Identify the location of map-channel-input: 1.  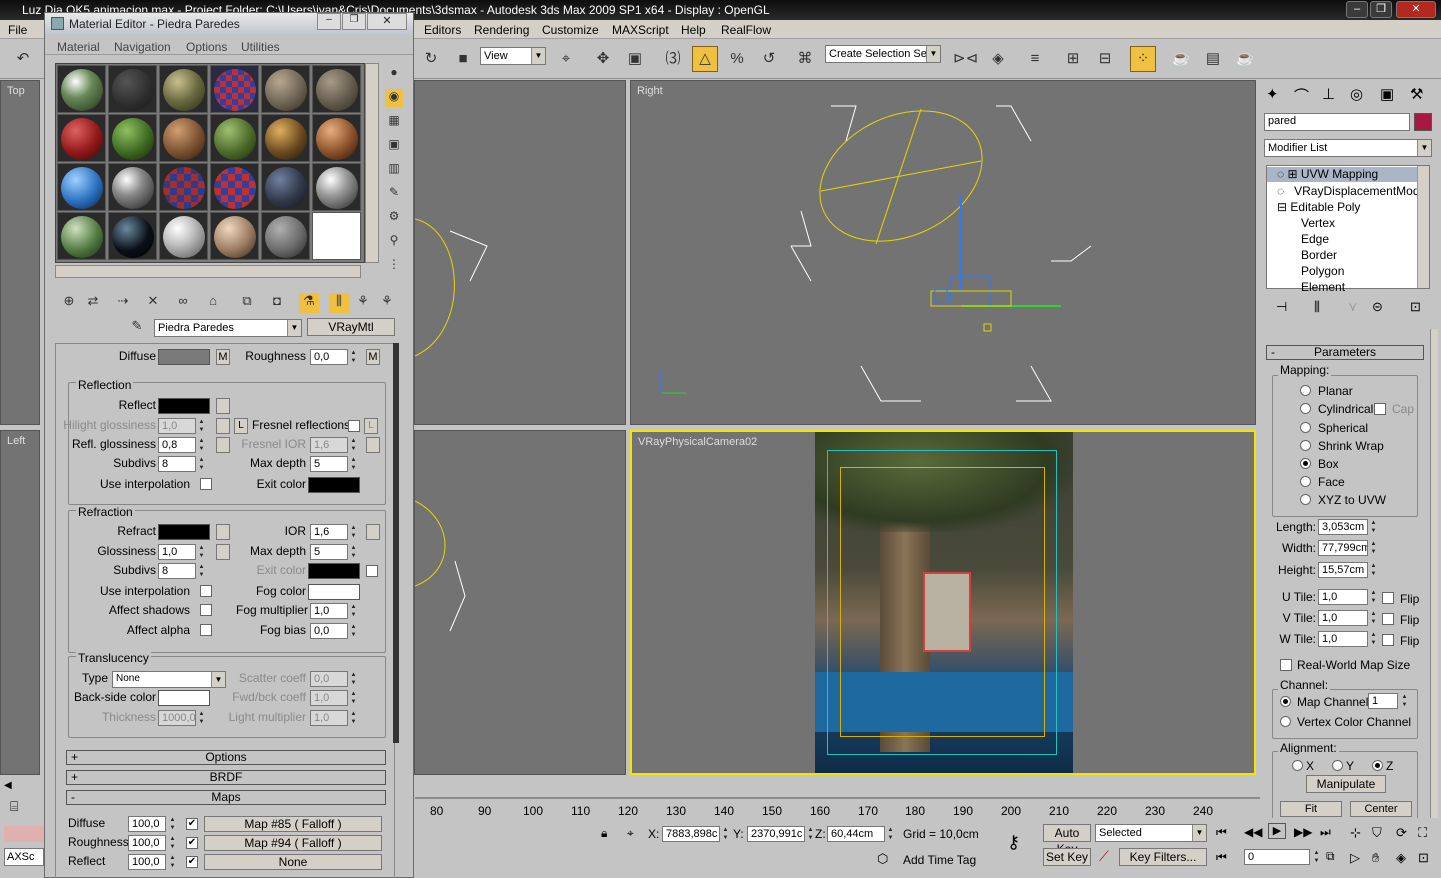
(1383, 701).